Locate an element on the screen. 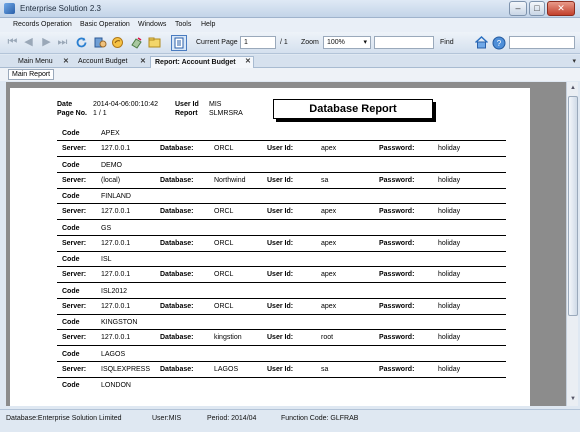  app-icon is located at coordinates (9, 8).